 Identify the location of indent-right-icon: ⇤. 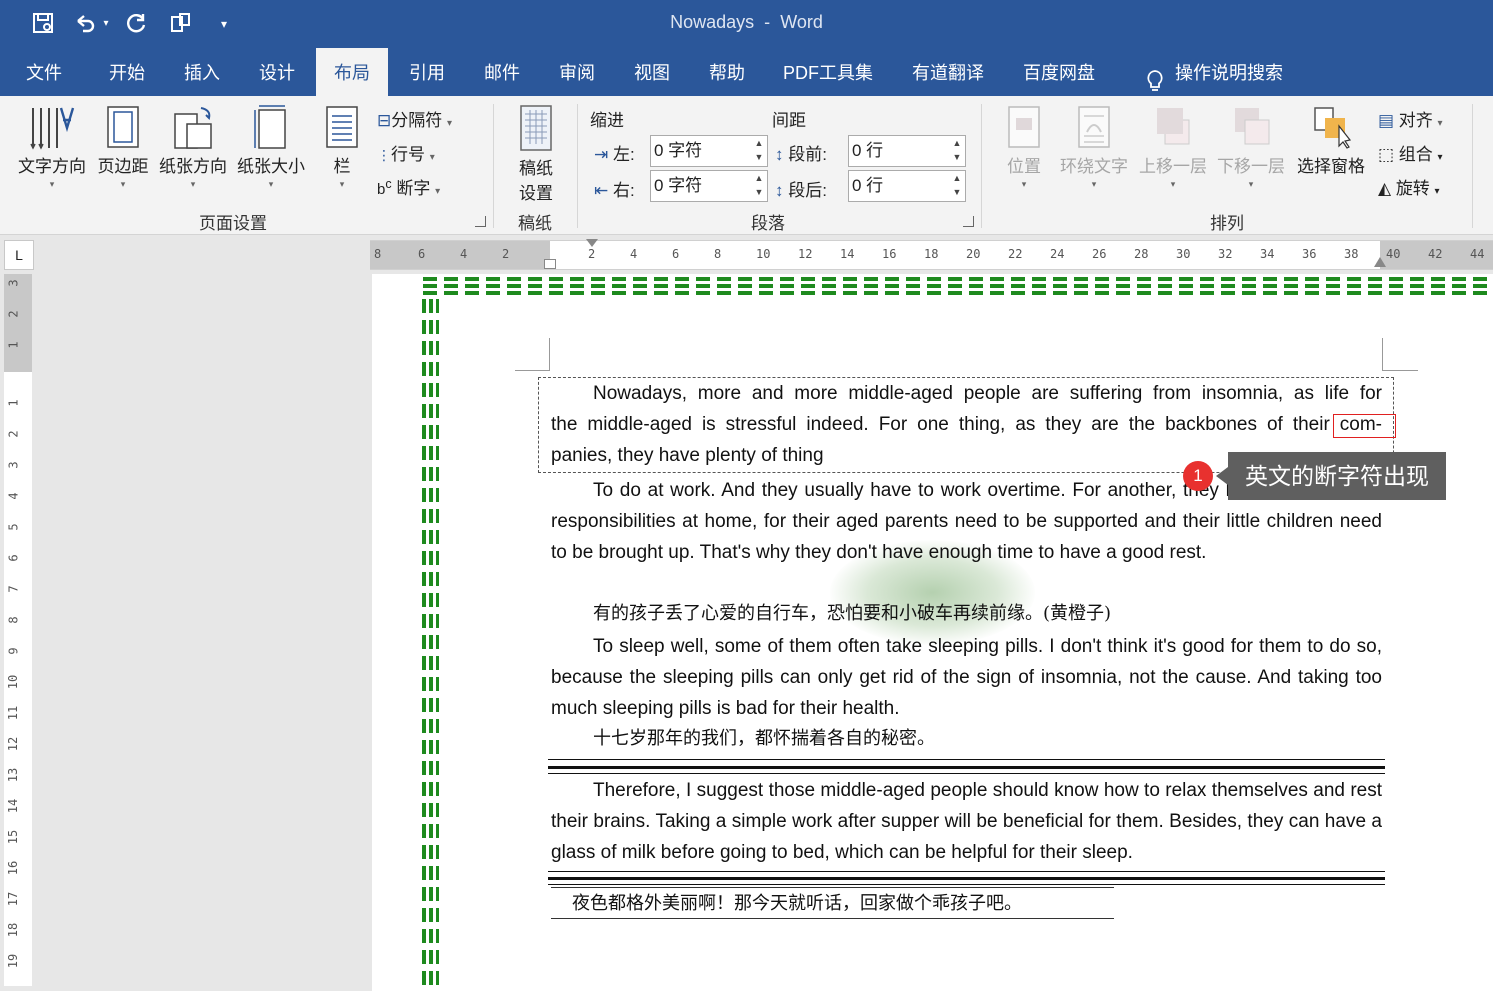
(601, 190).